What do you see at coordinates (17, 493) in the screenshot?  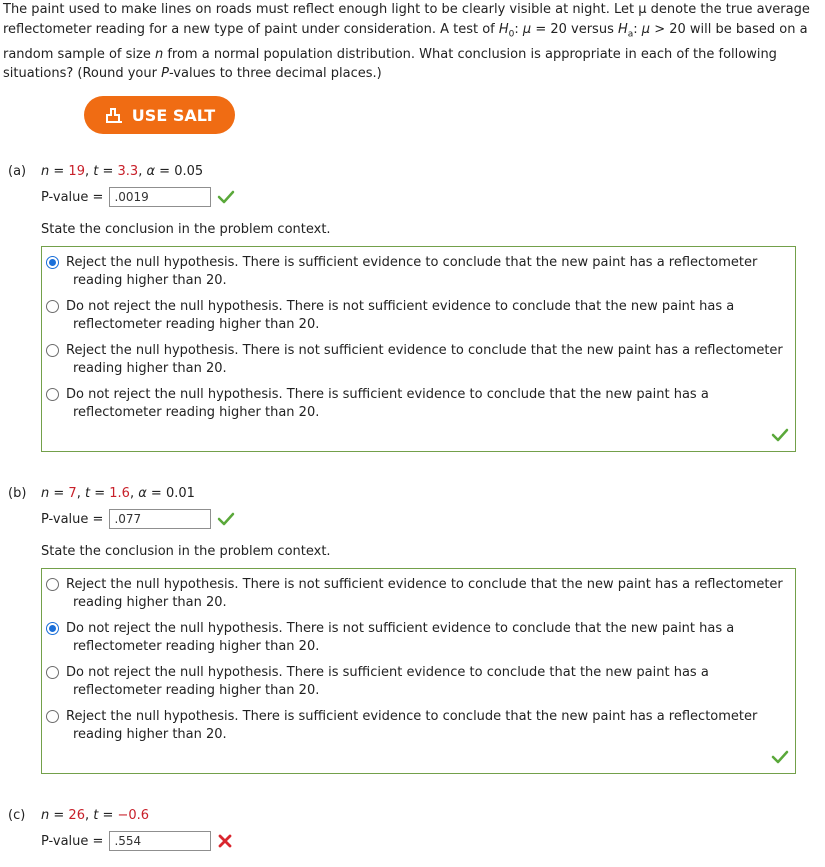 I see `part-b-label: (b)` at bounding box center [17, 493].